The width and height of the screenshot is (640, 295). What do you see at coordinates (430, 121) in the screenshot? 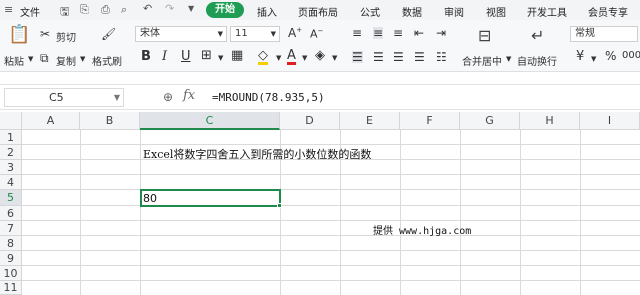
I see `column-header-f: F` at bounding box center [430, 121].